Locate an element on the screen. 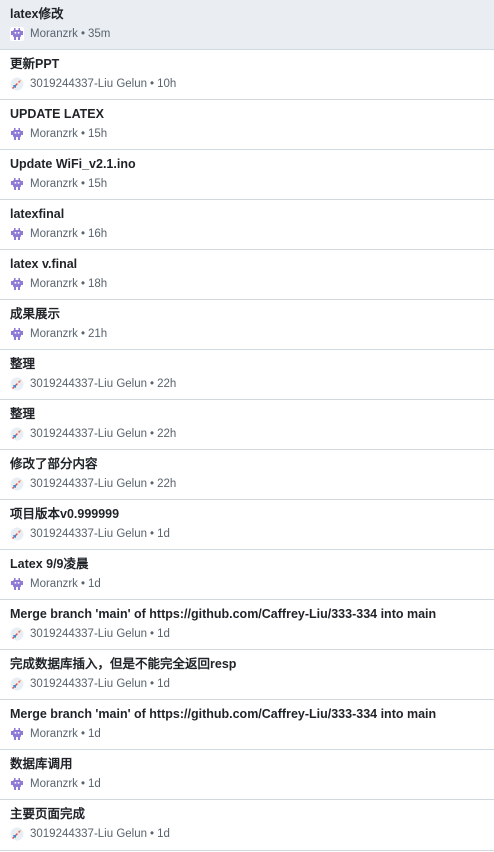 The width and height of the screenshot is (494, 852). commit-message: latex v.final is located at coordinates (44, 264).